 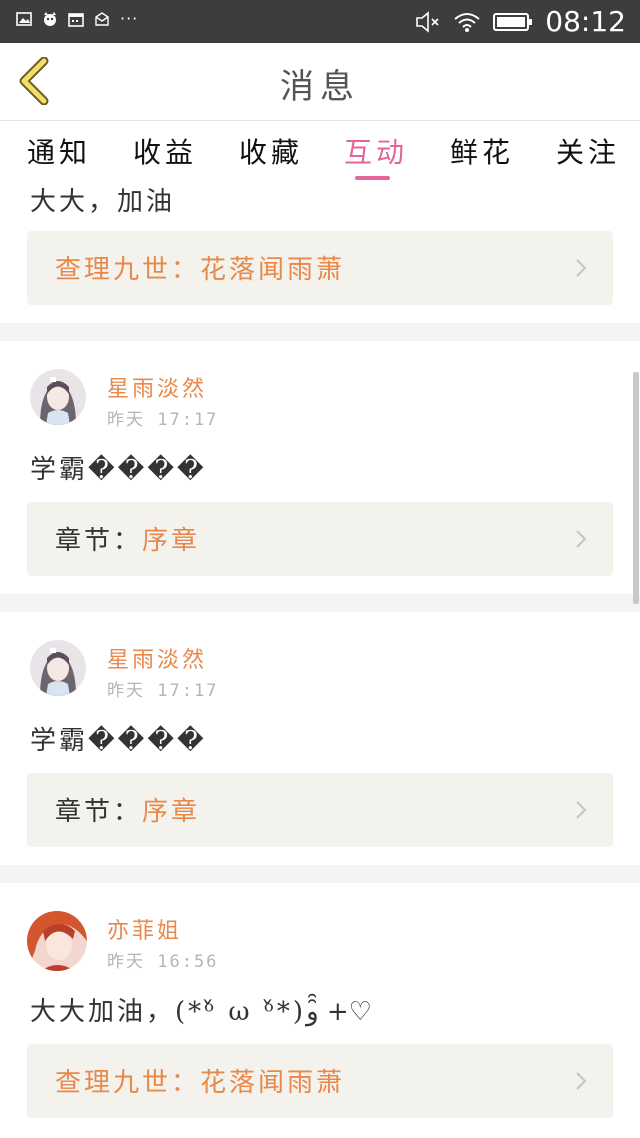 I want to click on scrollbar, so click(x=636, y=488).